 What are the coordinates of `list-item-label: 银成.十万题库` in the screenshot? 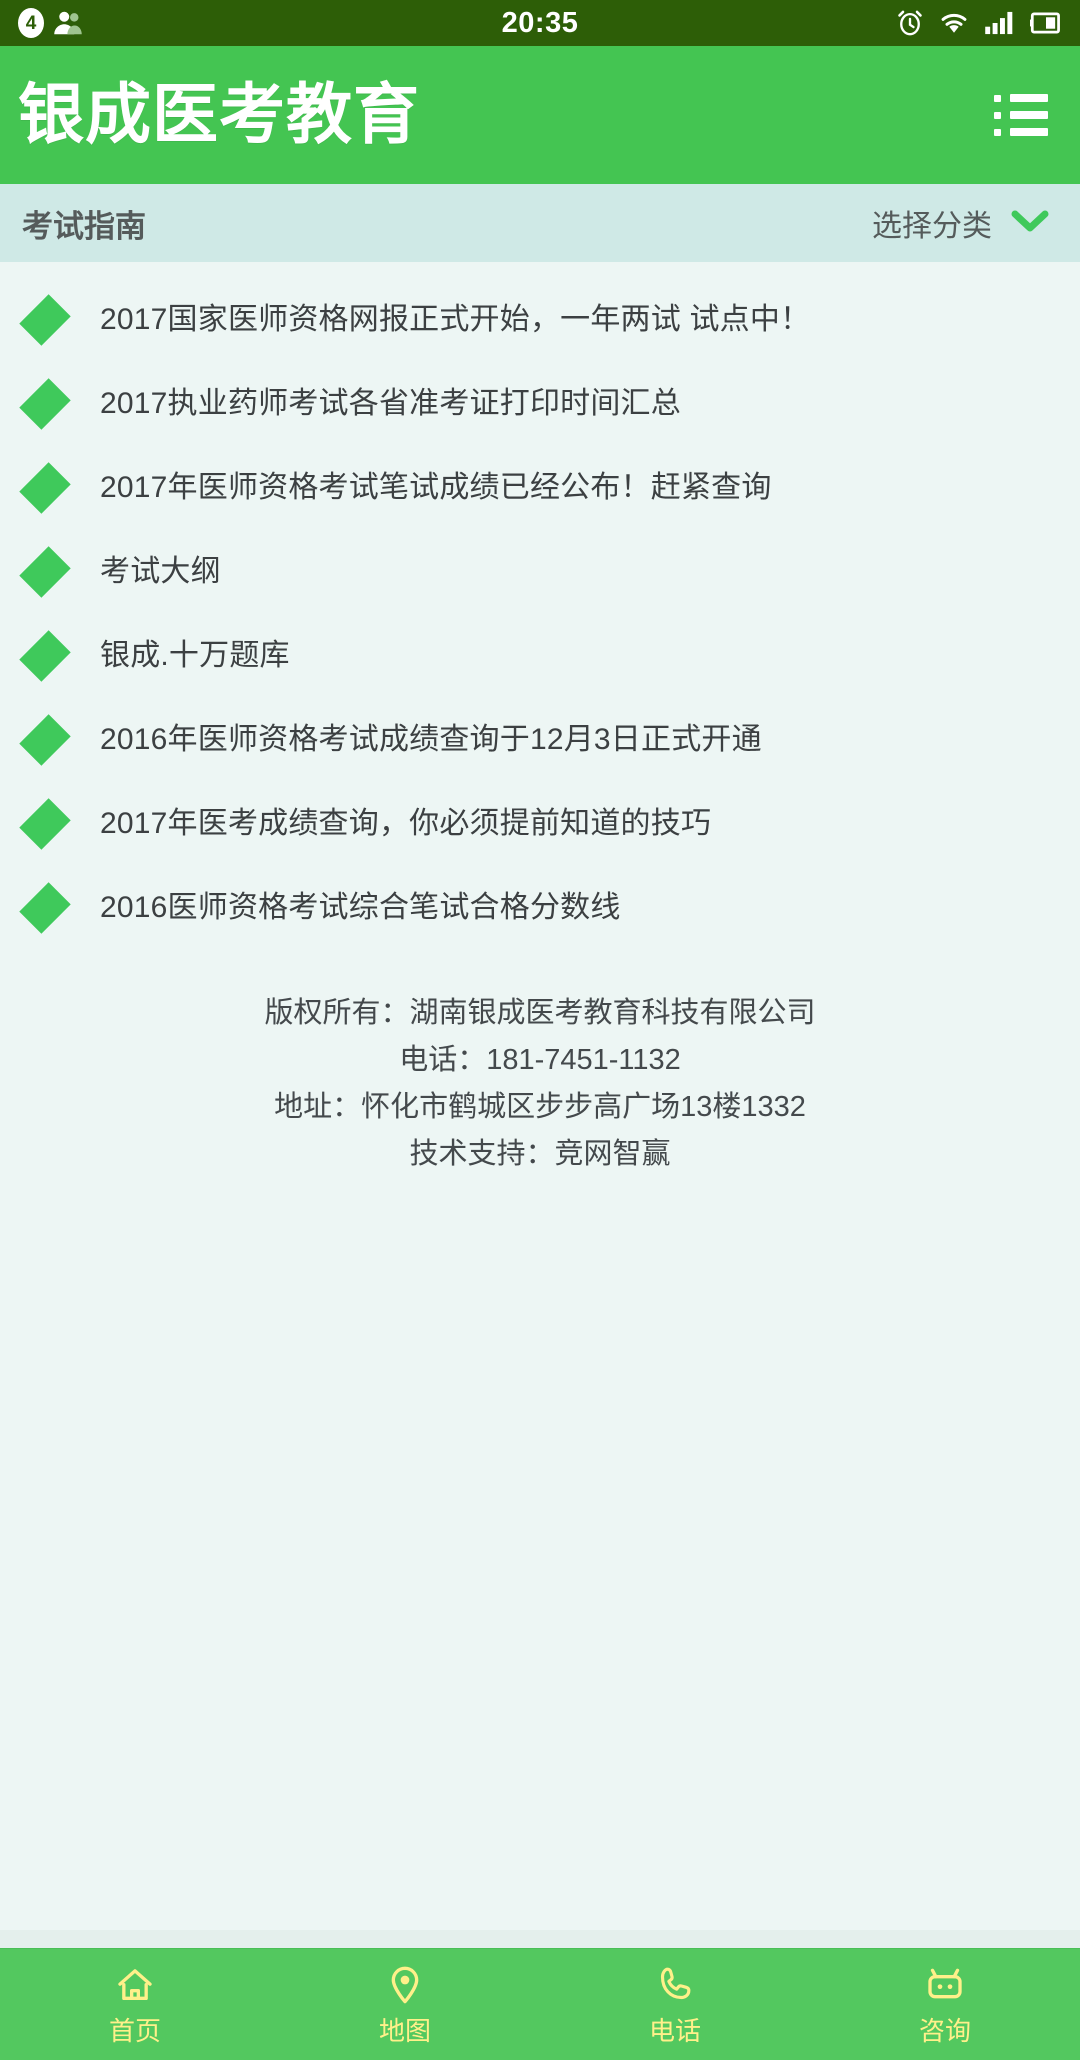 It's located at (195, 655).